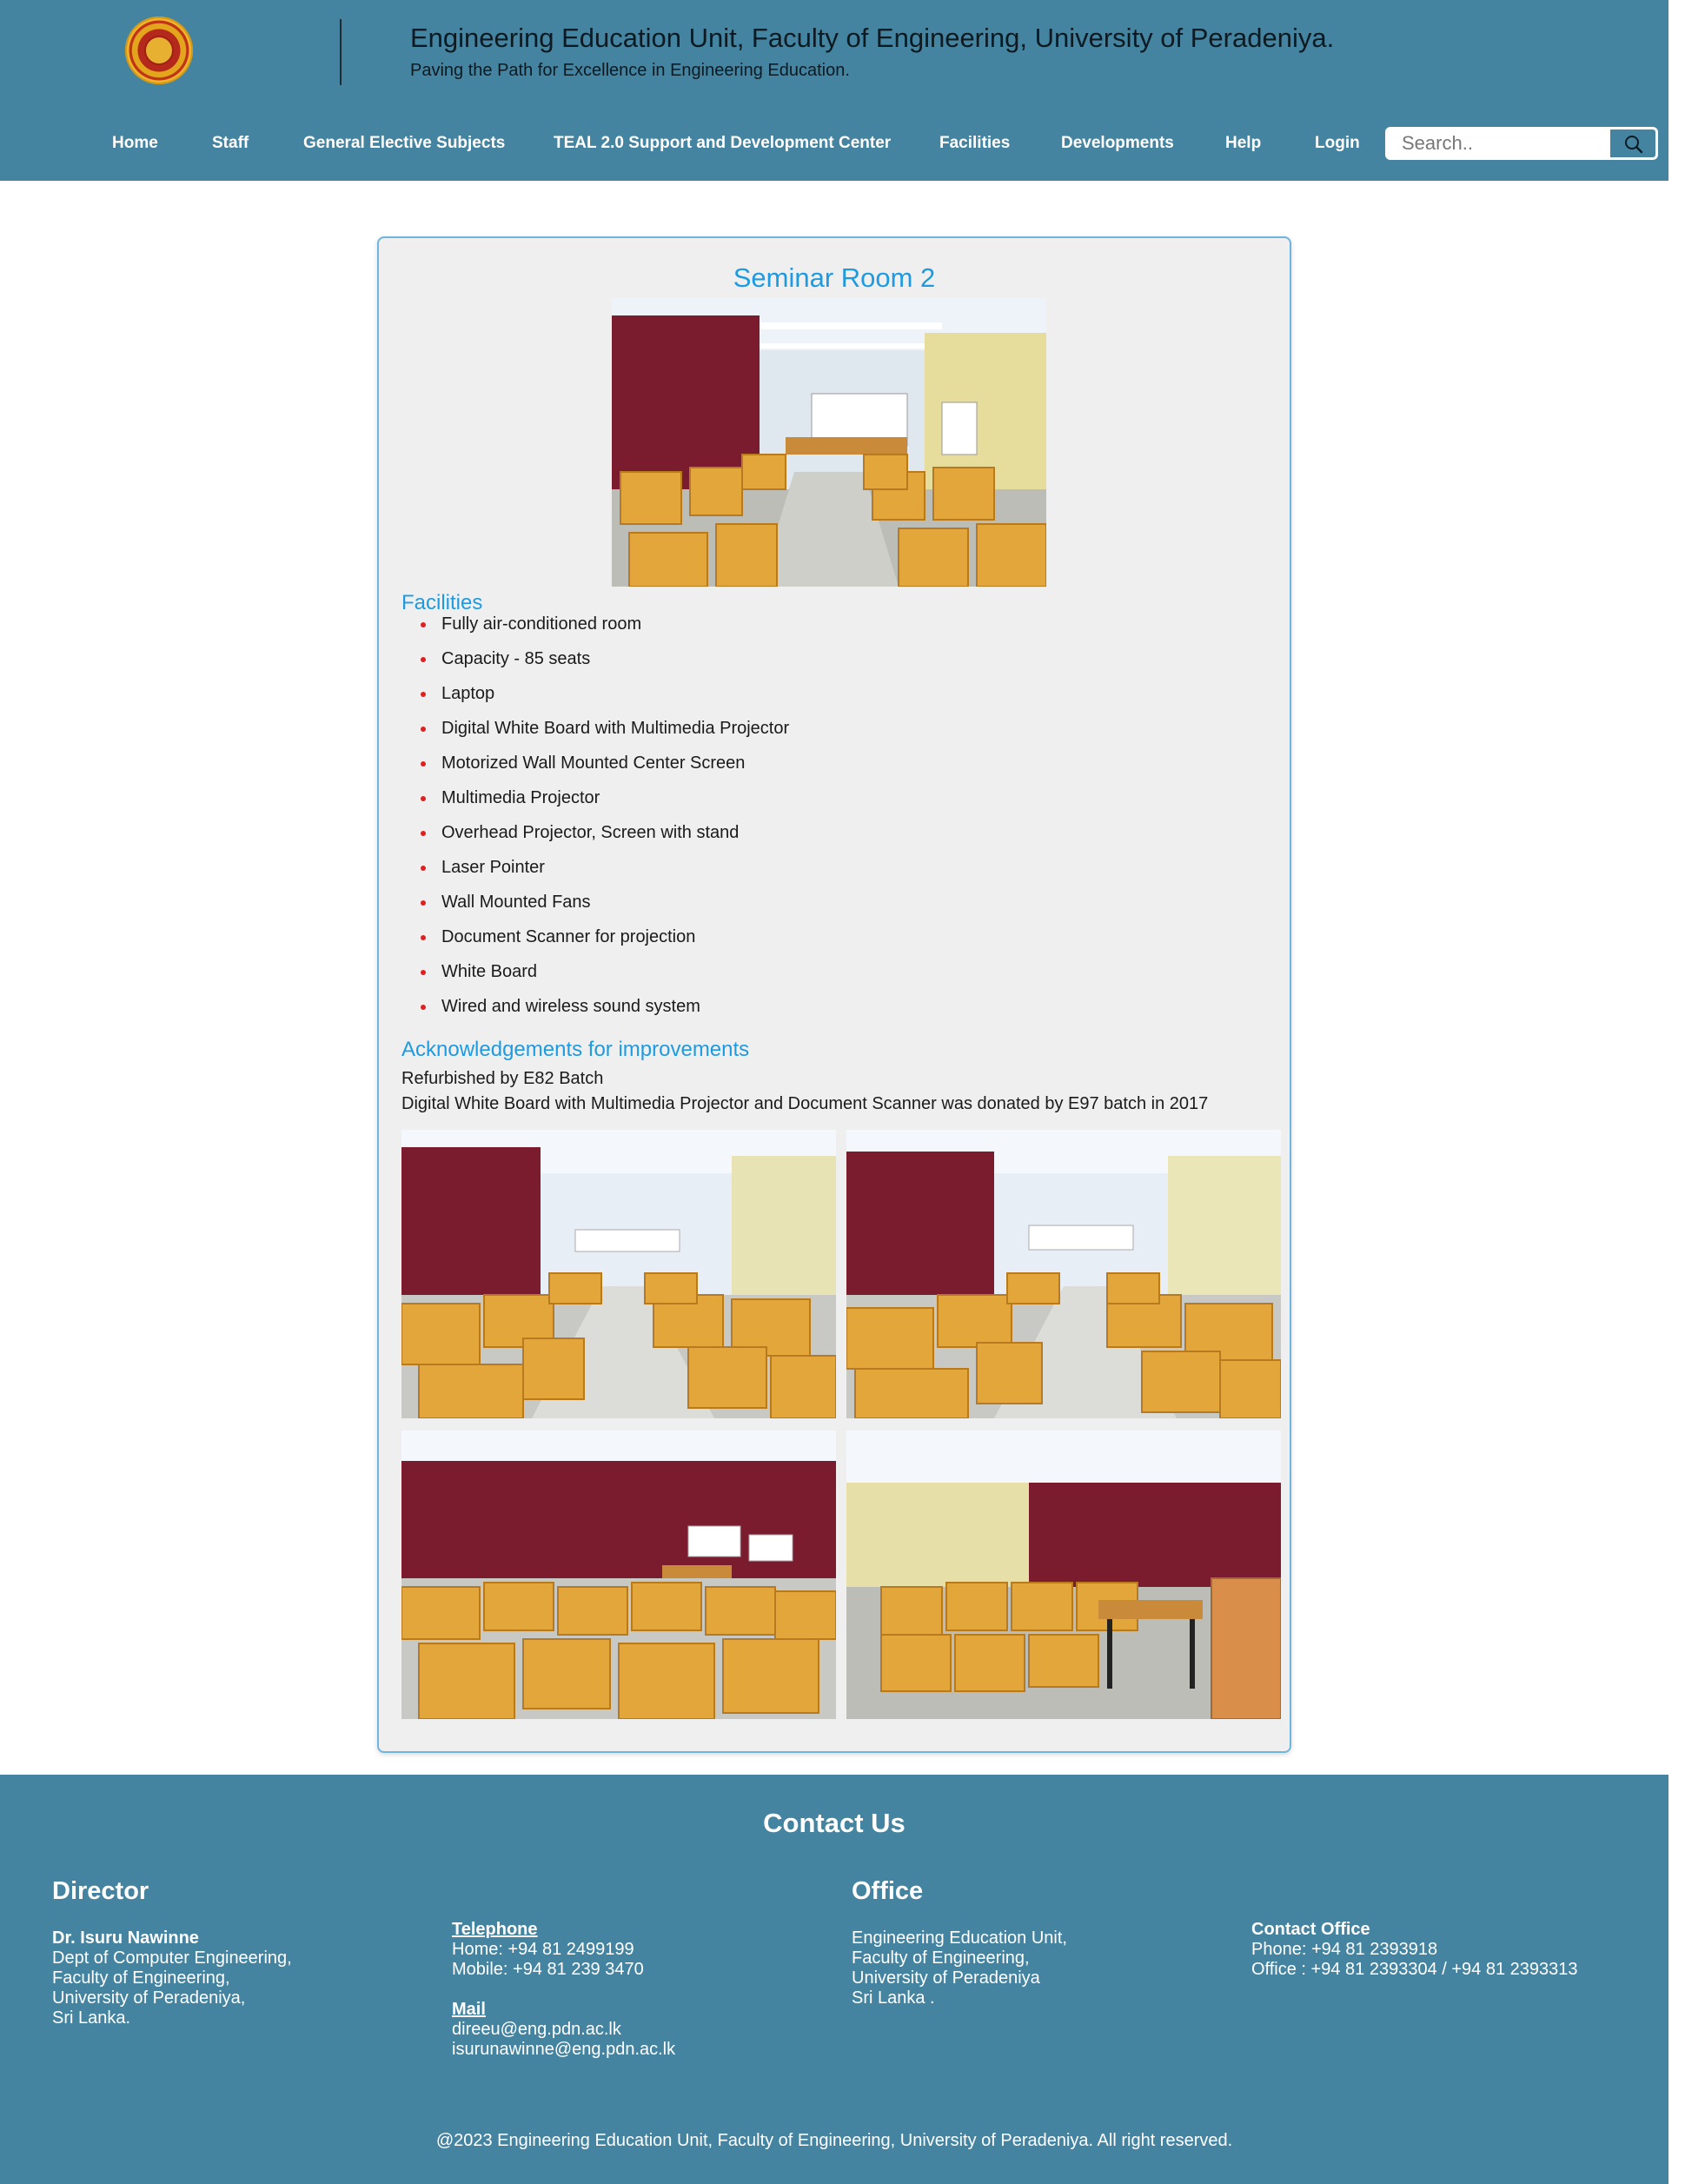 The image size is (1685, 2184). What do you see at coordinates (543, 1949) in the screenshot?
I see `home-phone: Home: +94 81 2499199` at bounding box center [543, 1949].